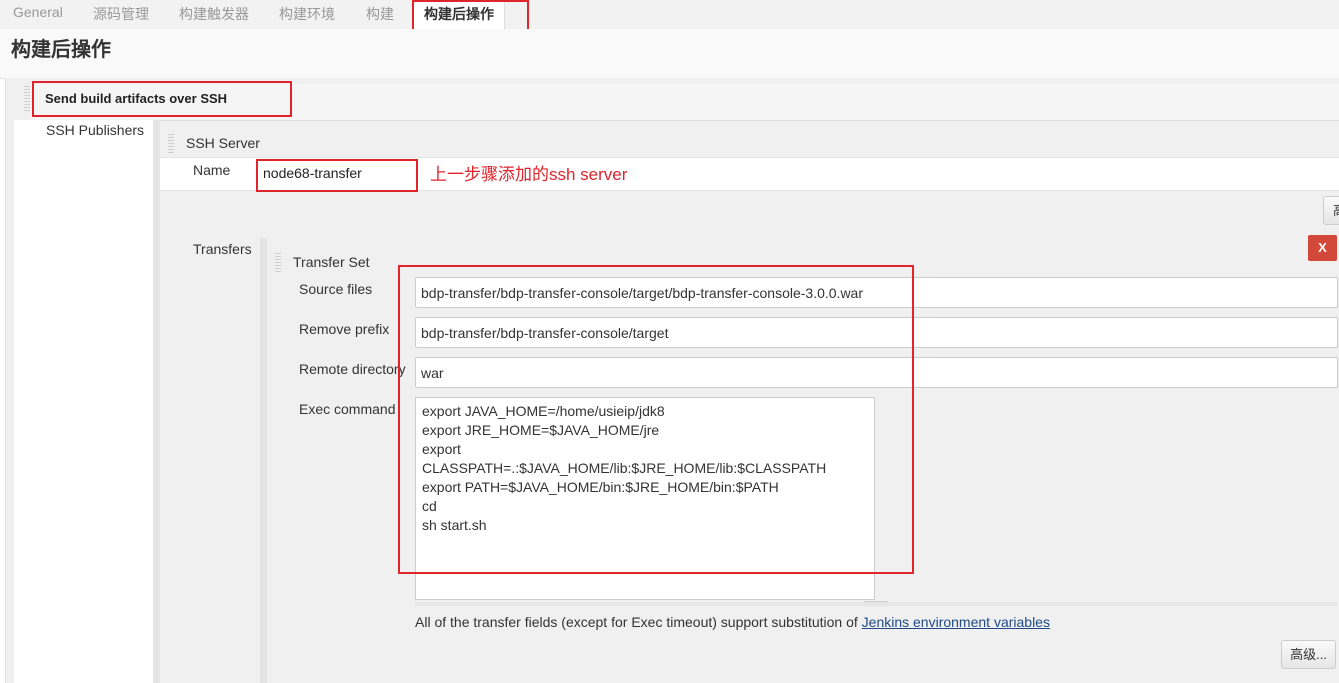  Describe the element at coordinates (222, 249) in the screenshot. I see `transfers-label: Transfers` at that location.